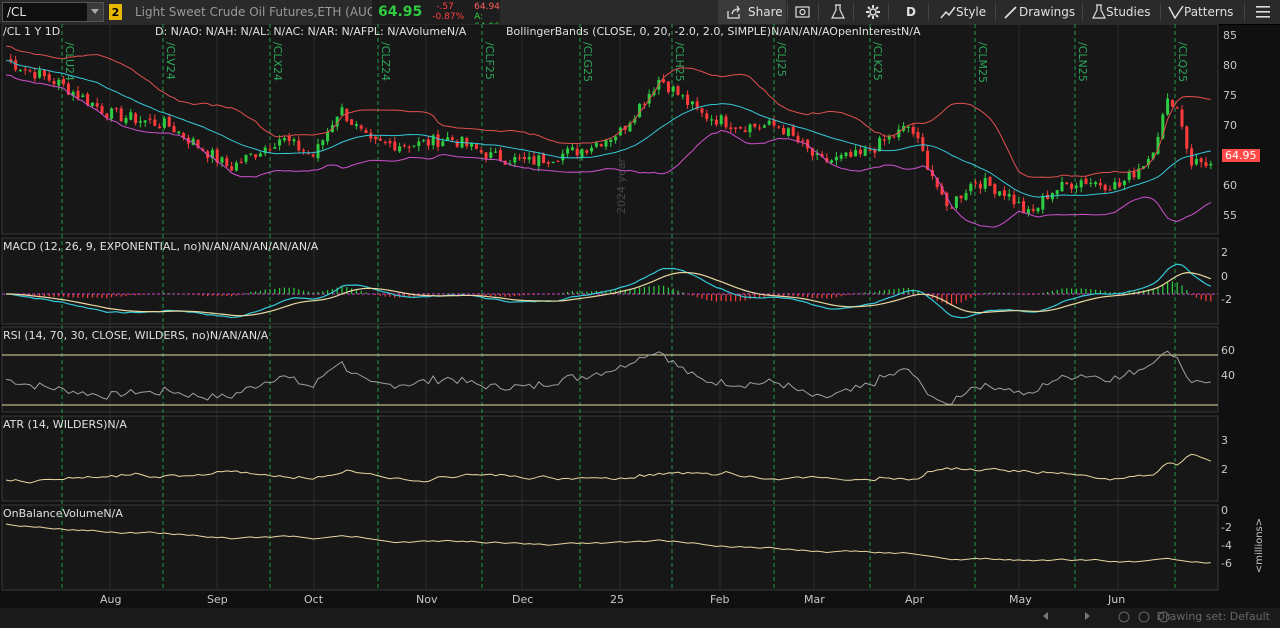  I want to click on pencil-icon, so click(1010, 12).